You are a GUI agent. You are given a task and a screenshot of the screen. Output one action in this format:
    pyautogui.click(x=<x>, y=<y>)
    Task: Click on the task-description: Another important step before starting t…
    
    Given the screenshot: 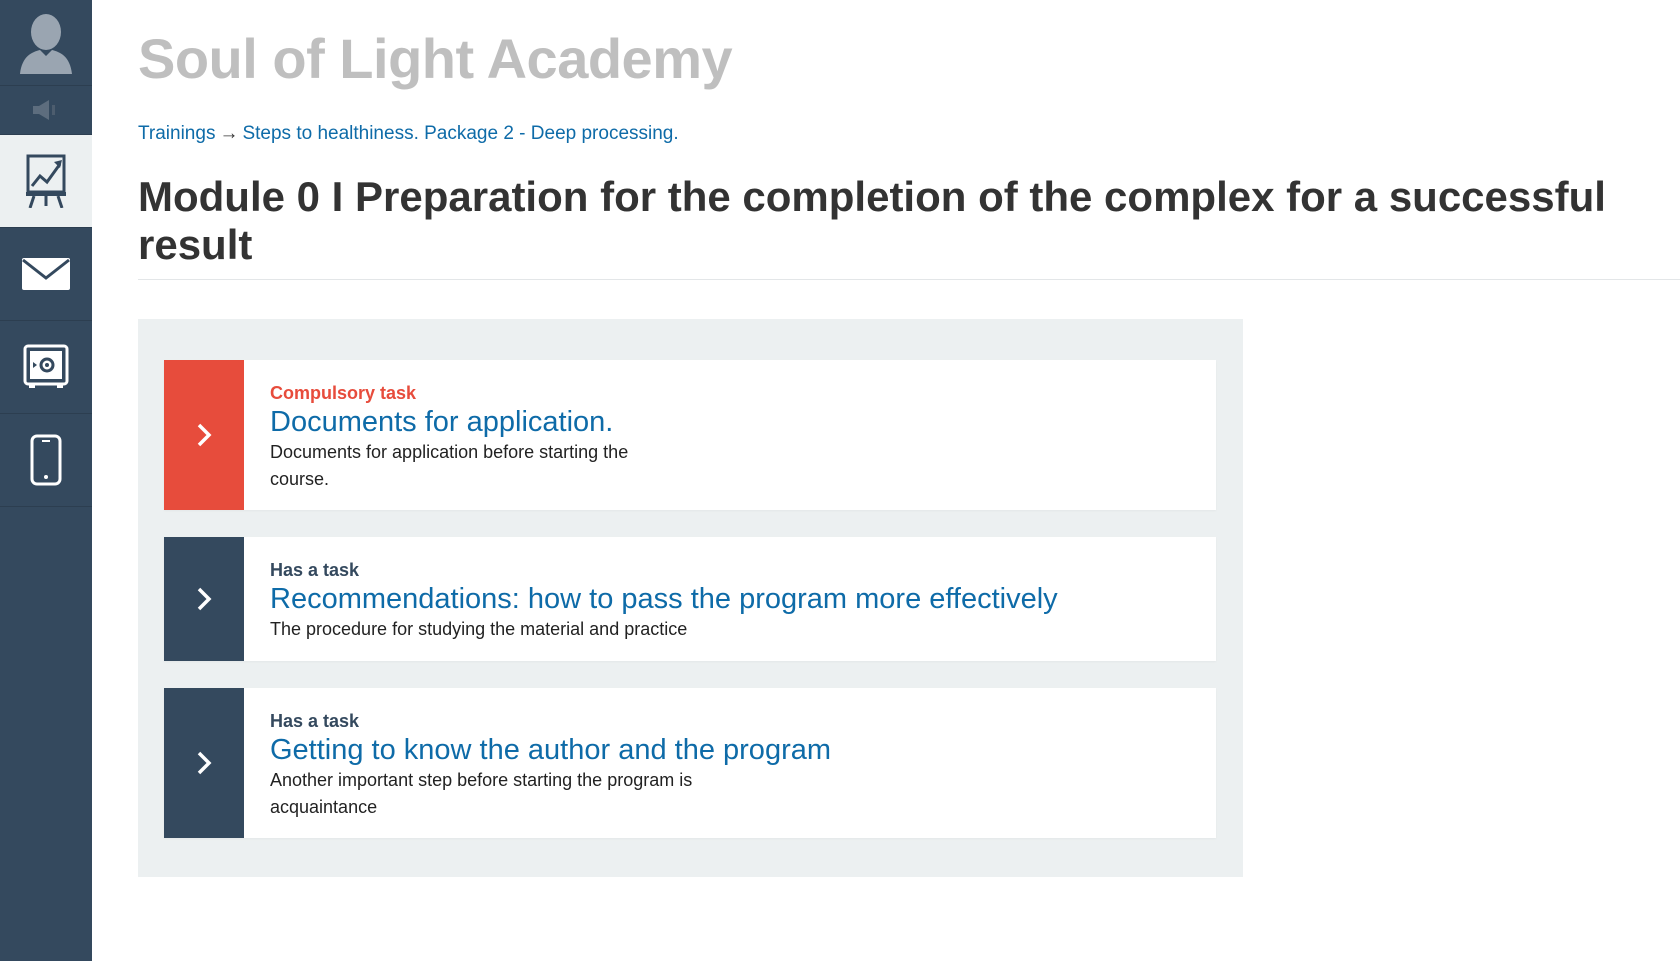 What is the action you would take?
    pyautogui.click(x=481, y=793)
    